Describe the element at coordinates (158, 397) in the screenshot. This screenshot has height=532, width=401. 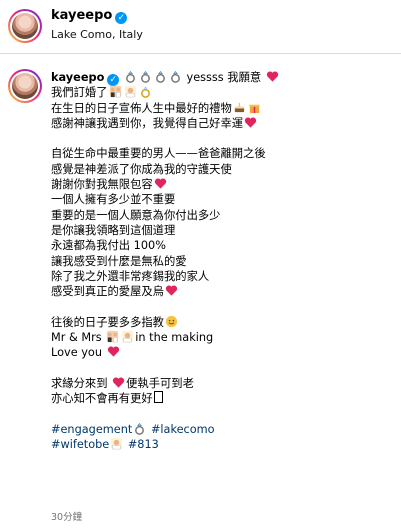
I see `missing-glyph-box` at that location.